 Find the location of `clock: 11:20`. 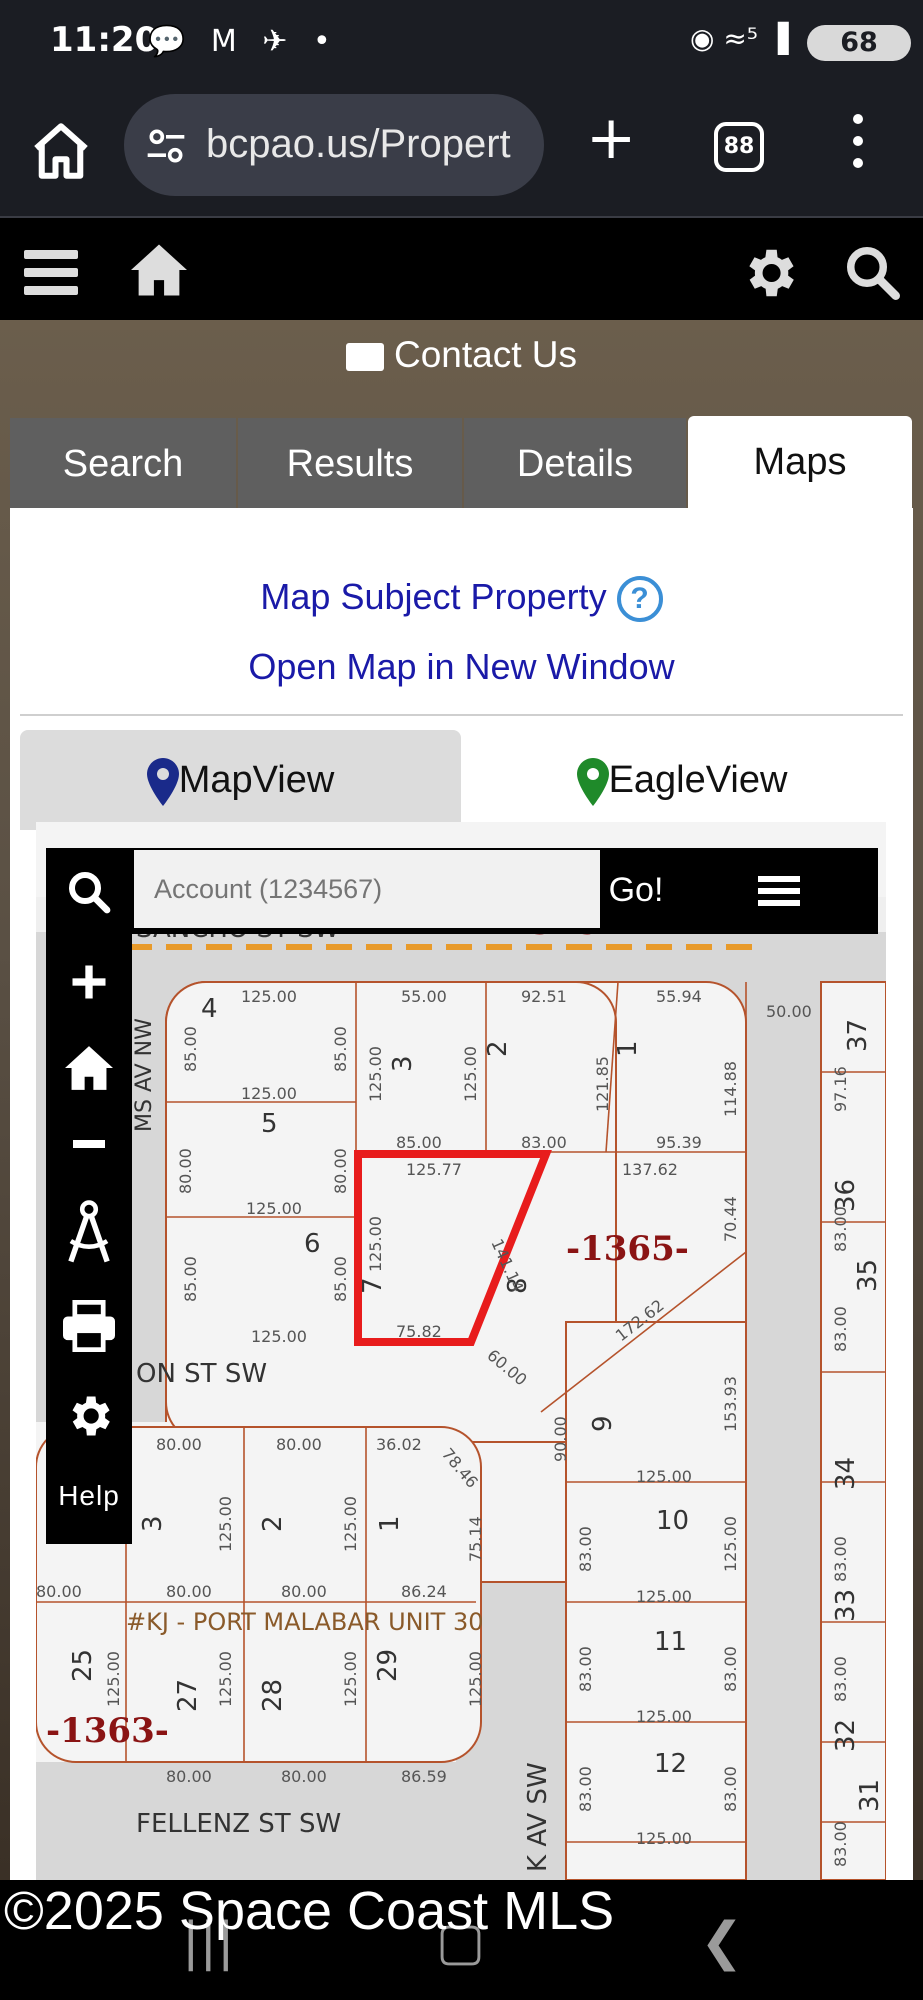

clock: 11:20 is located at coordinates (104, 40).